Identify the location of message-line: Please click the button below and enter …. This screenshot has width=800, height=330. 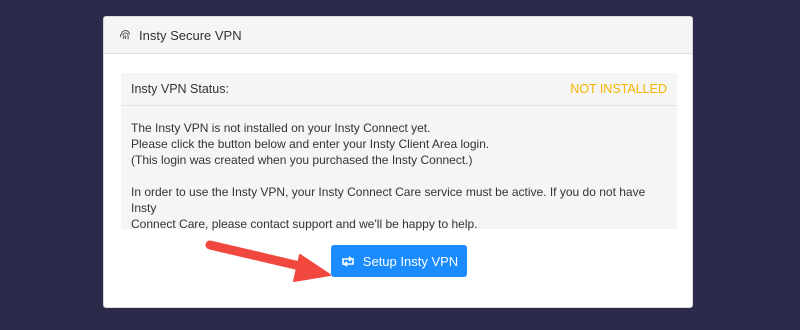
(310, 144).